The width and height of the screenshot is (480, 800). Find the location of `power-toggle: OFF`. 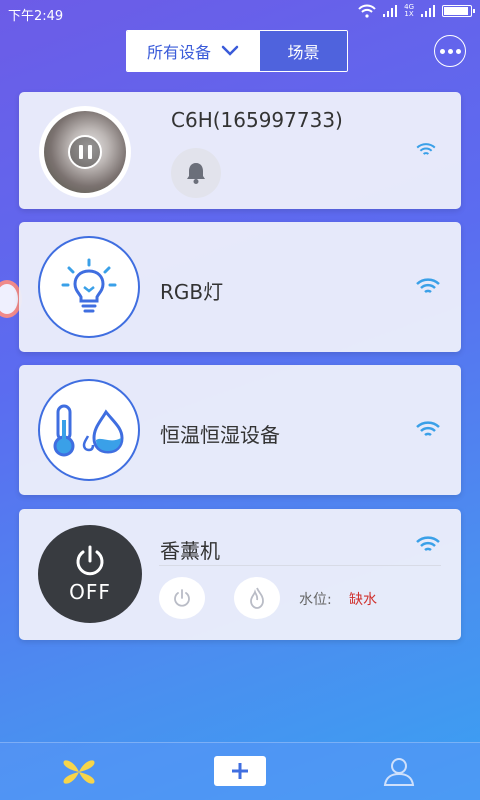

power-toggle: OFF is located at coordinates (90, 574).